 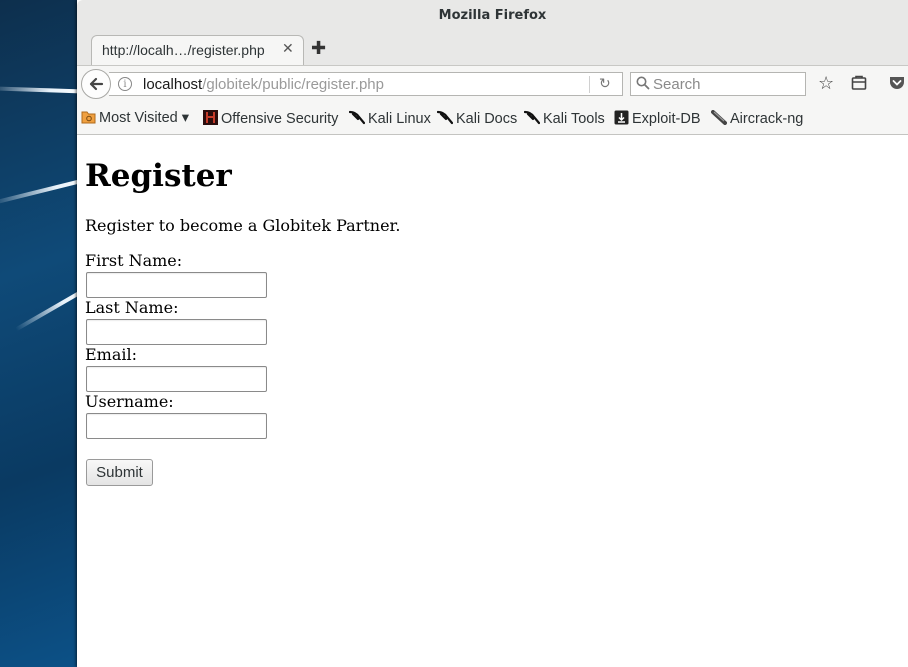 What do you see at coordinates (477, 118) in the screenshot?
I see `bookmark-kali-docs: Kali Docs` at bounding box center [477, 118].